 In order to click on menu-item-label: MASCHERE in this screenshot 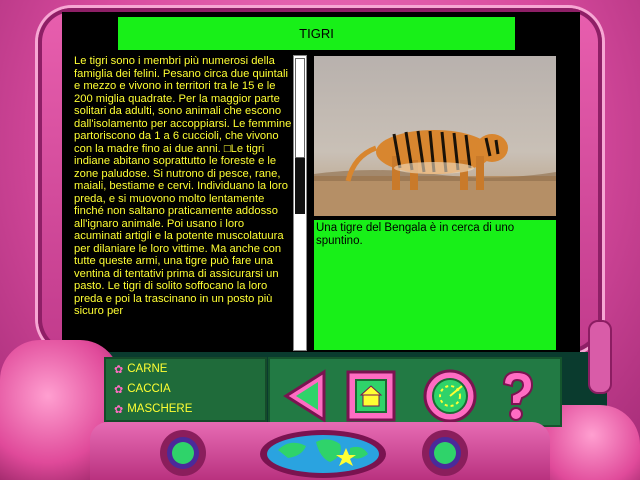, I will do `click(160, 409)`.